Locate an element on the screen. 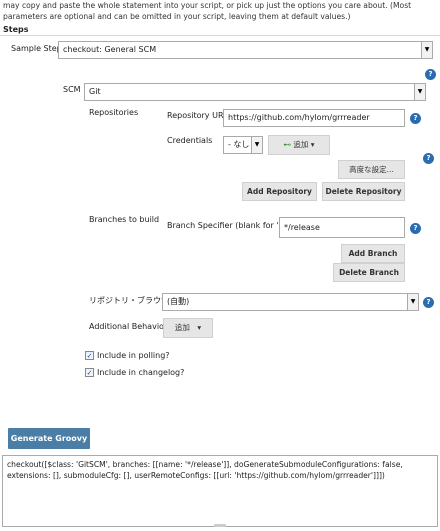 This screenshot has width=440, height=531. branch-specifier-input: */release is located at coordinates (342, 227).